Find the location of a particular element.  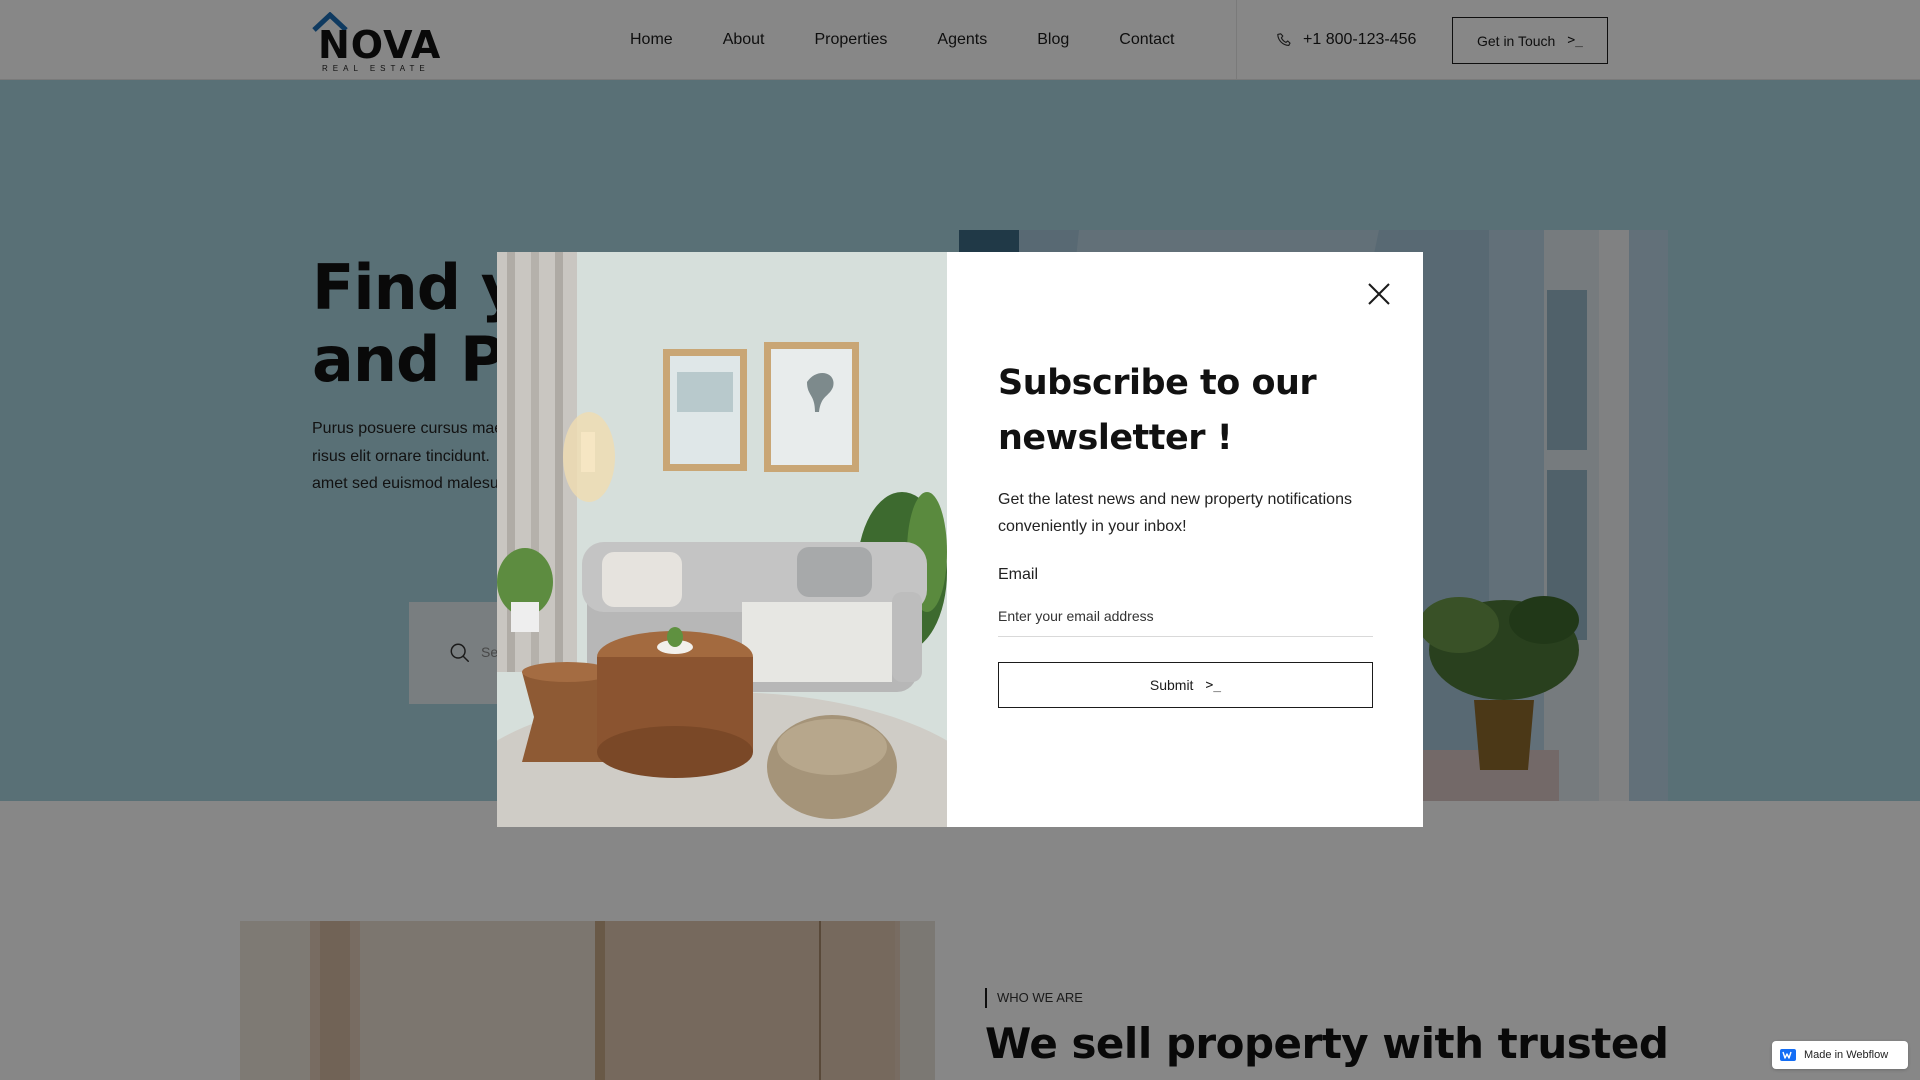

close-icon is located at coordinates (1379, 294).